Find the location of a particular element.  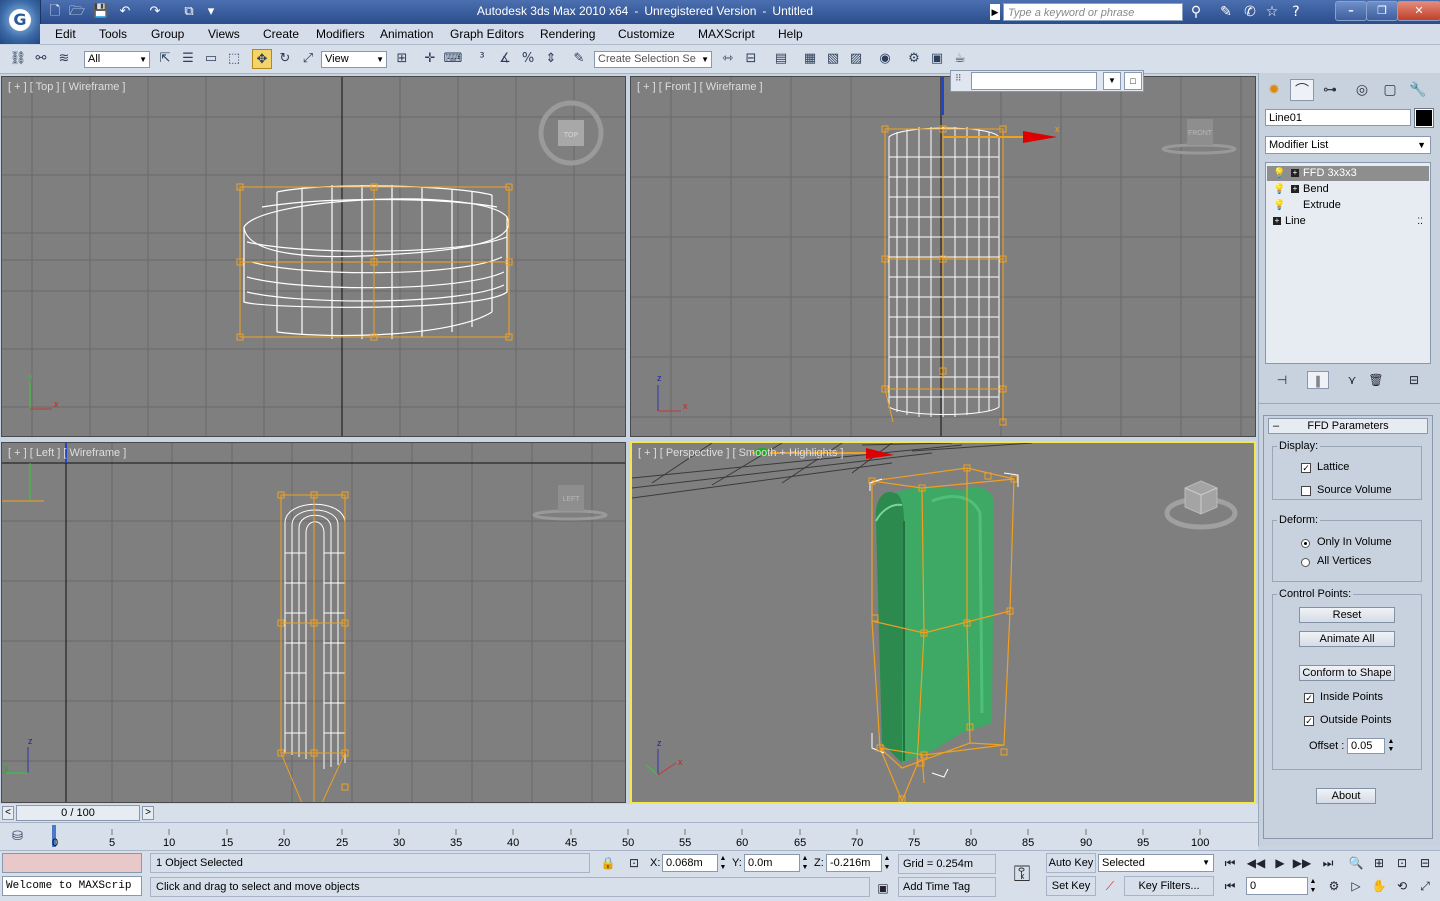

select-object-icon: ⇱ is located at coordinates (165, 59).